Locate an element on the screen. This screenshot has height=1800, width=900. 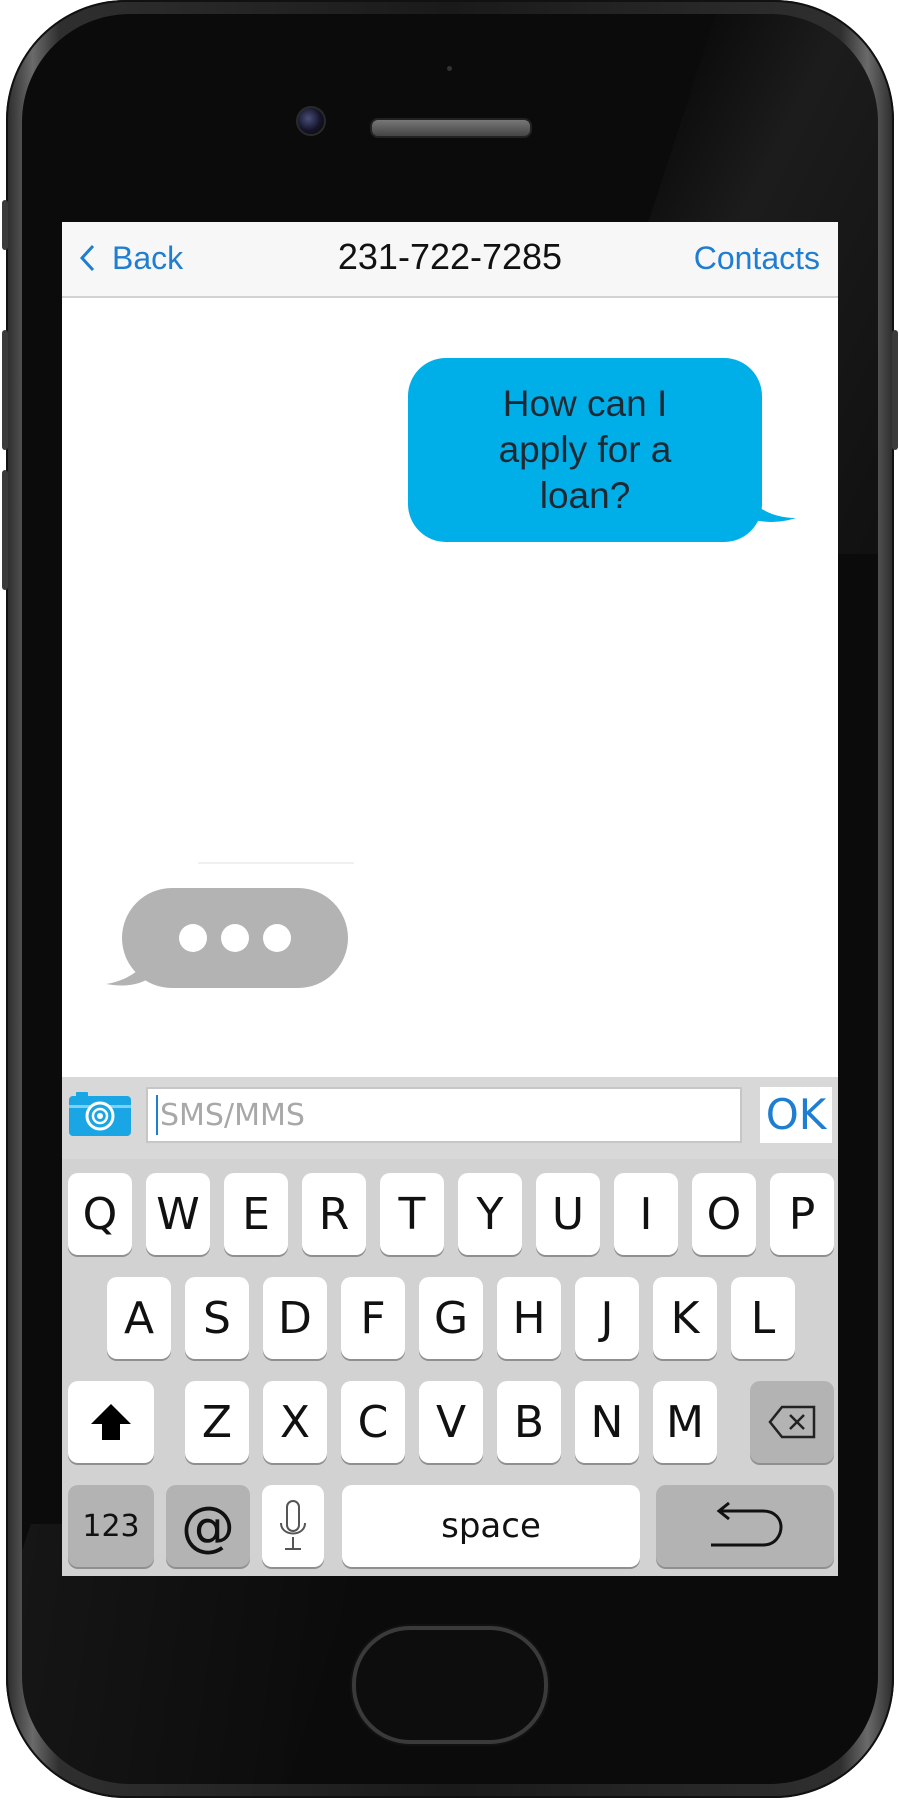
key-d: D is located at coordinates (295, 1318).